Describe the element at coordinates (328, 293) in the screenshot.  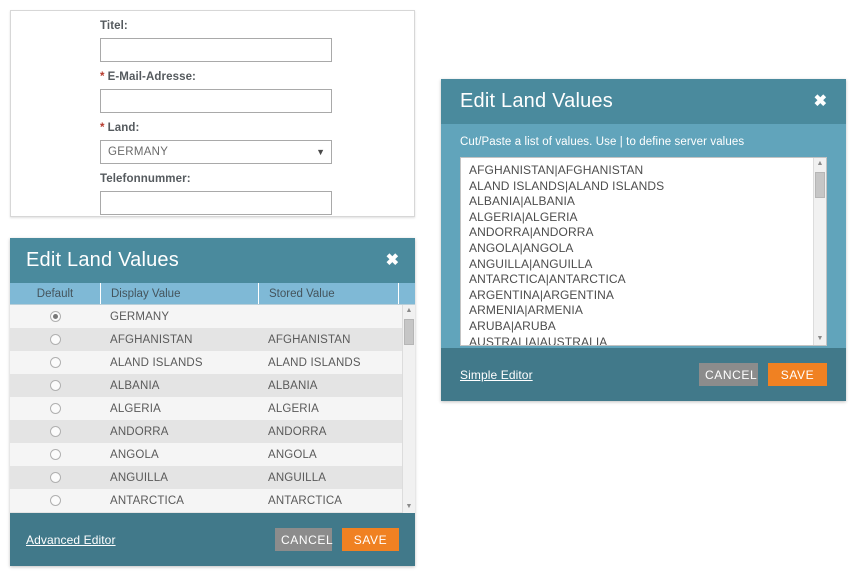
I see `column-header-stored-value: Stored Value` at that location.